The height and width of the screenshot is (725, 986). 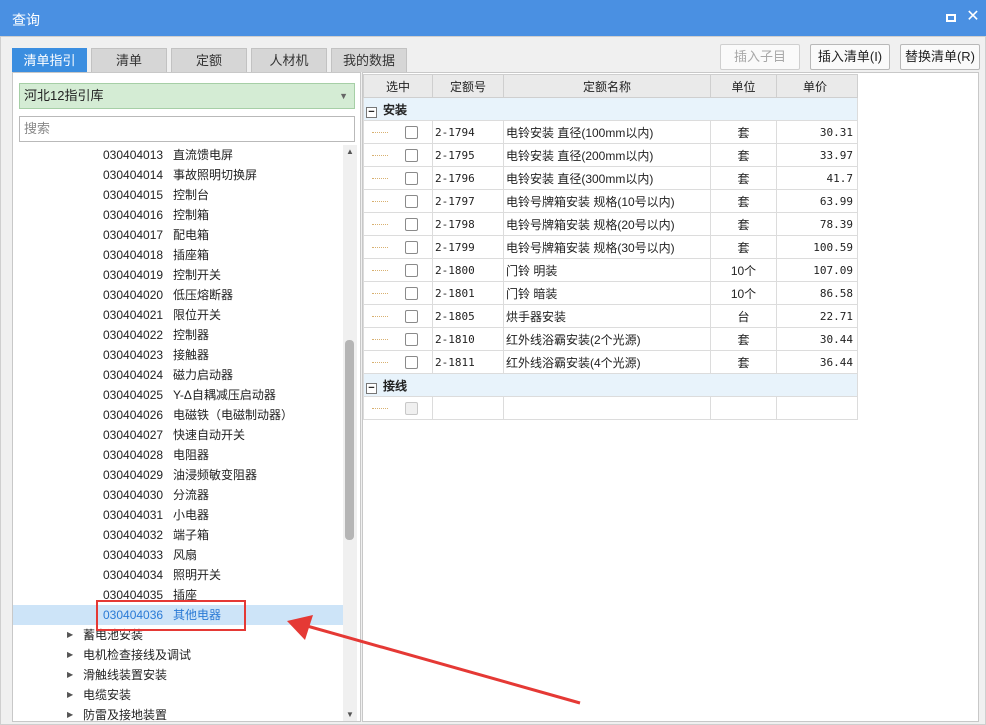 I want to click on scroll-down-icon: ▼, so click(x=350, y=714).